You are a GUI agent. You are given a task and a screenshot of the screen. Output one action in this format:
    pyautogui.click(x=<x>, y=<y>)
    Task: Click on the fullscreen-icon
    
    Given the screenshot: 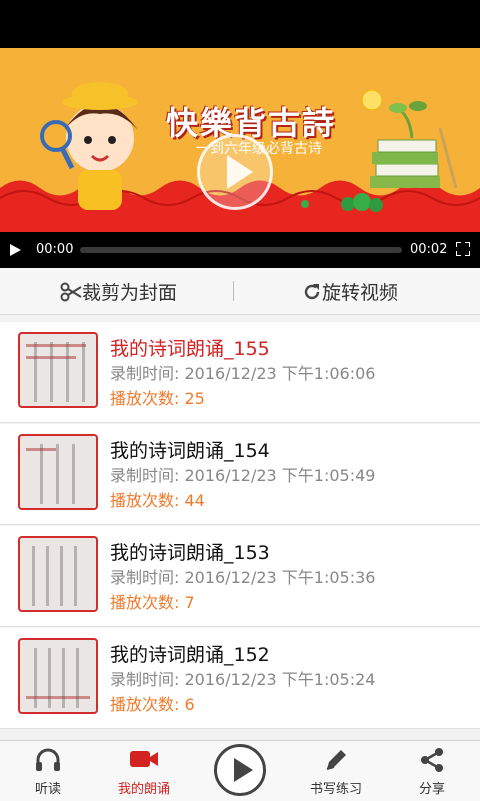 What is the action you would take?
    pyautogui.click(x=463, y=249)
    